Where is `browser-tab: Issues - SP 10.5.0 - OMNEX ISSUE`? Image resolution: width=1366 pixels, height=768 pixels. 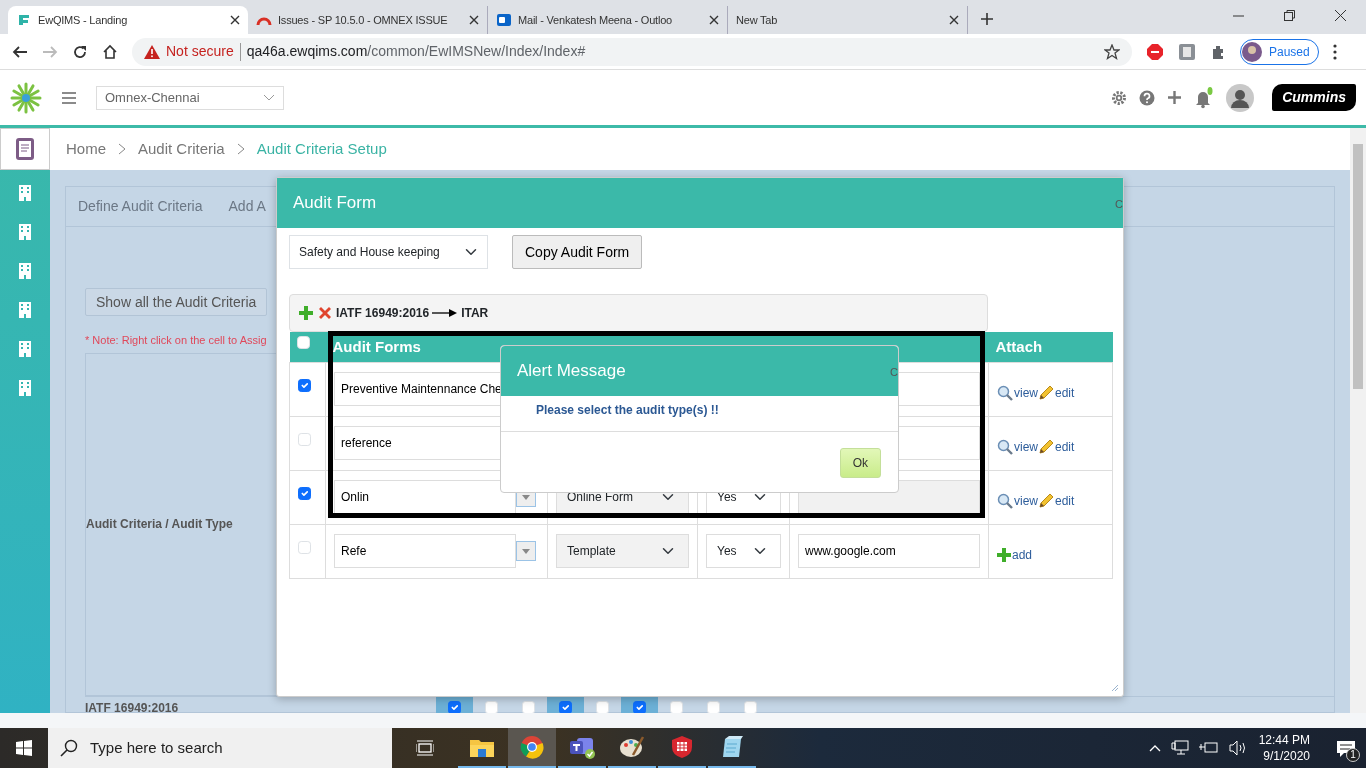
browser-tab: Issues - SP 10.5.0 - OMNEX ISSUE is located at coordinates (368, 20).